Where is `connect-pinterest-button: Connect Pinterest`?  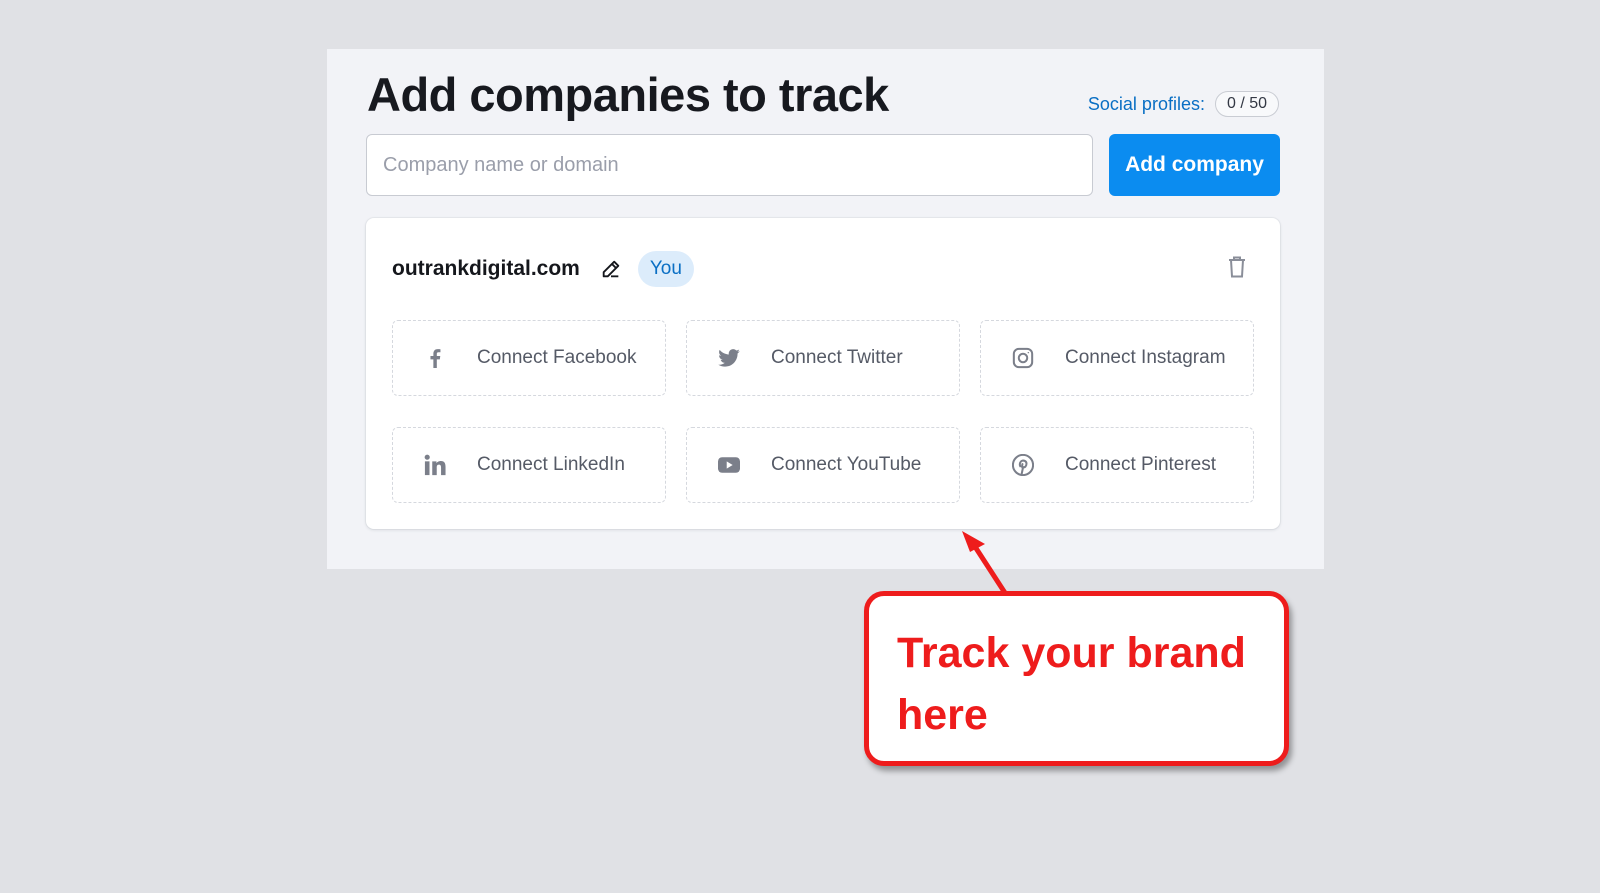 connect-pinterest-button: Connect Pinterest is located at coordinates (1117, 465).